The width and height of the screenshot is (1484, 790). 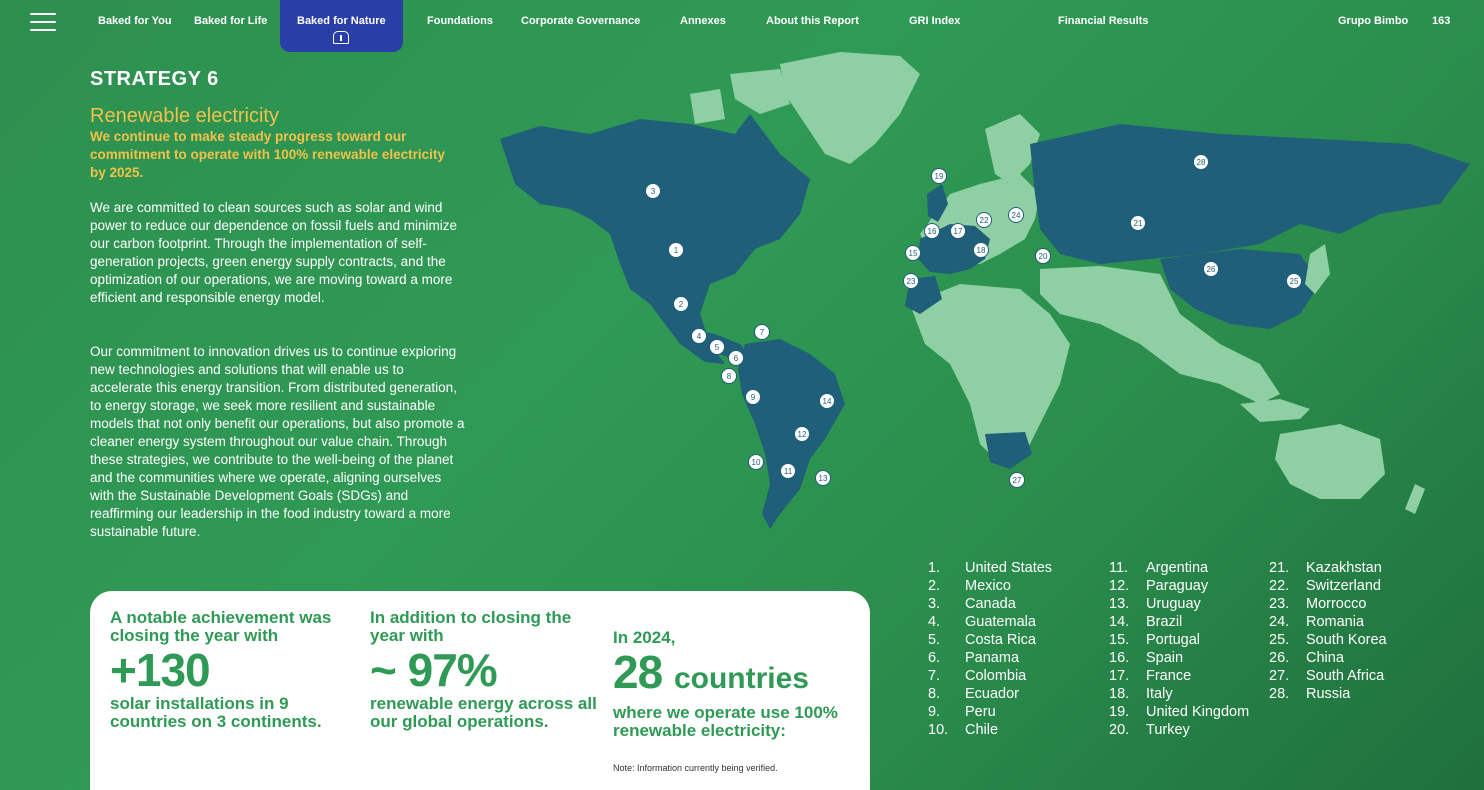 I want to click on map-pin-8: 8, so click(x=729, y=376).